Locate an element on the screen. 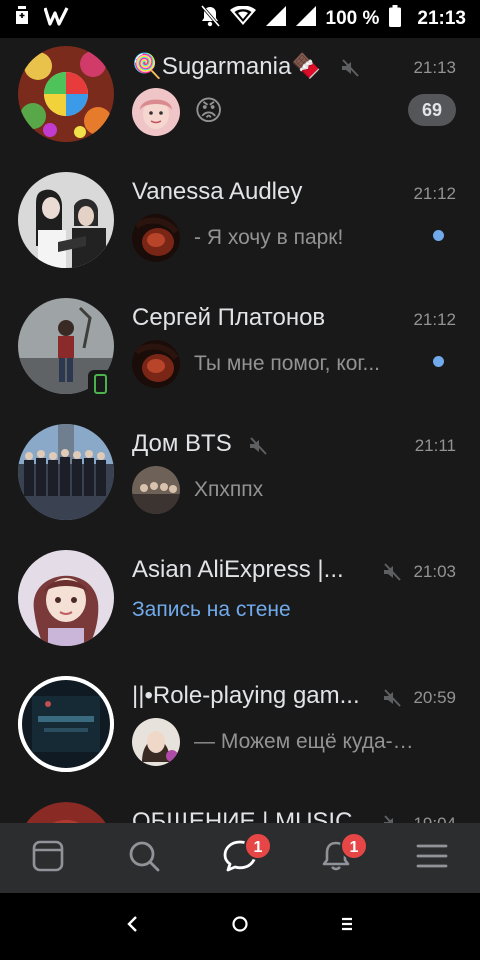 The image size is (480, 960). group-photo-avatar is located at coordinates (66, 472).